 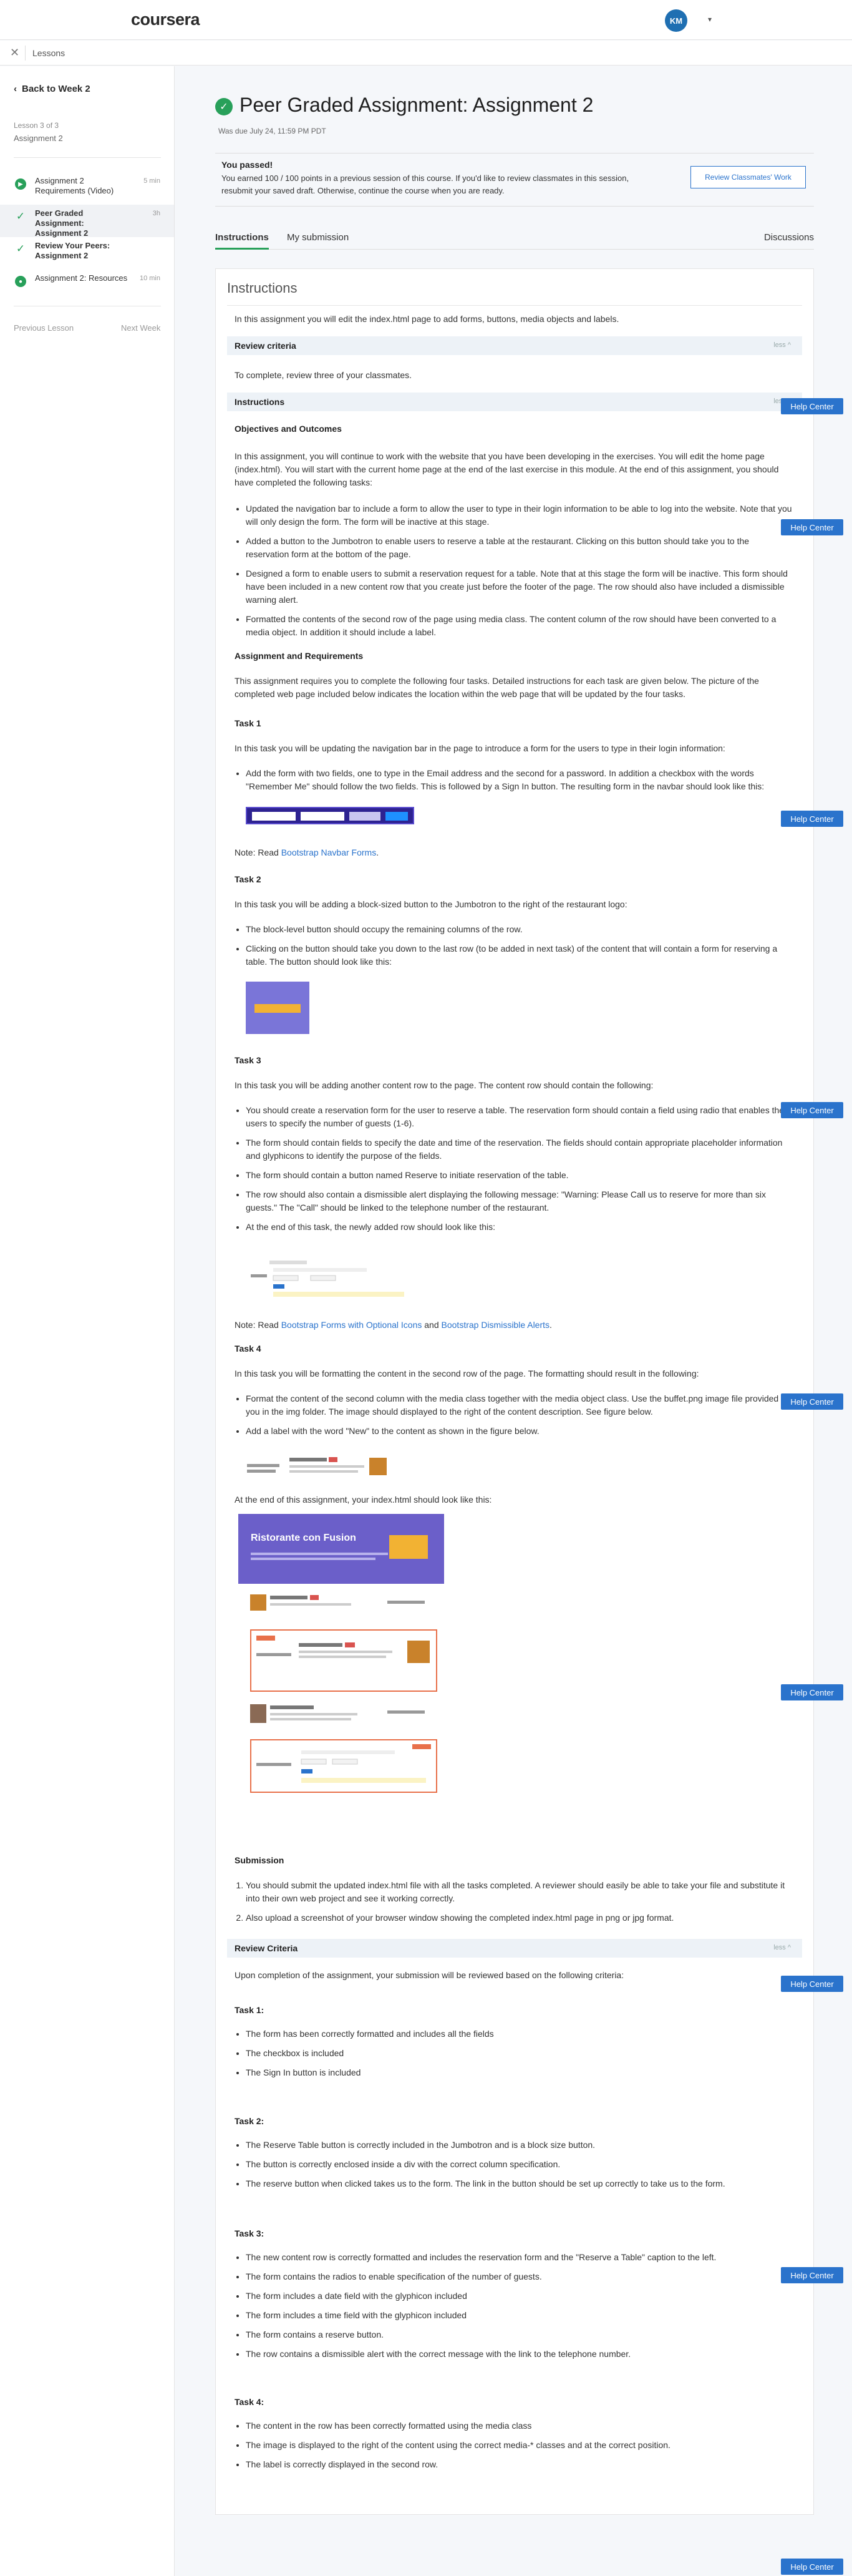 I want to click on tab-discussions: Discussions, so click(x=789, y=237).